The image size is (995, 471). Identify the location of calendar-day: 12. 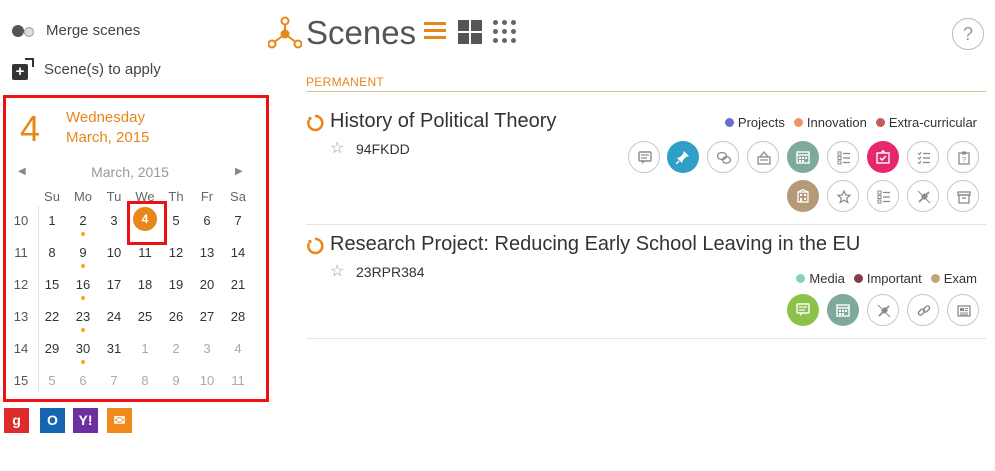
(176, 253).